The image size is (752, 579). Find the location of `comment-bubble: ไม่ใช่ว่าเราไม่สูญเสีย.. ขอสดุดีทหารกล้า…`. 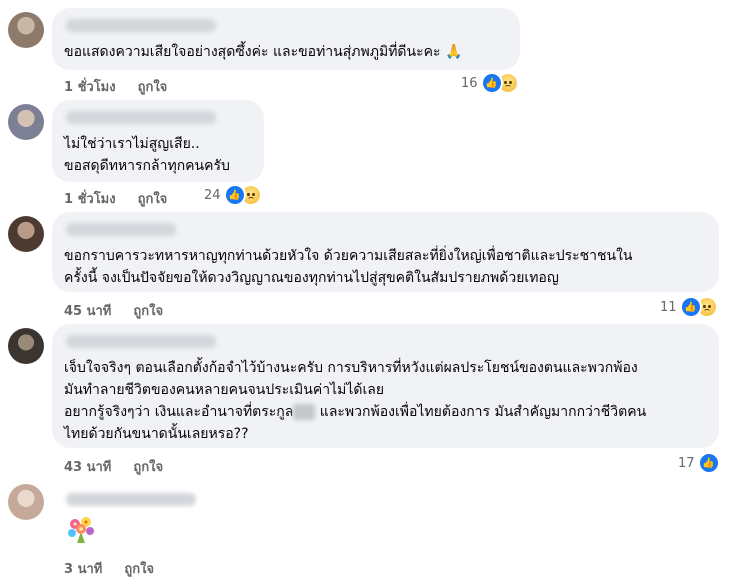

comment-bubble: ไม่ใช่ว่าเราไม่สูญเสีย.. ขอสดุดีทหารกล้า… is located at coordinates (158, 141).